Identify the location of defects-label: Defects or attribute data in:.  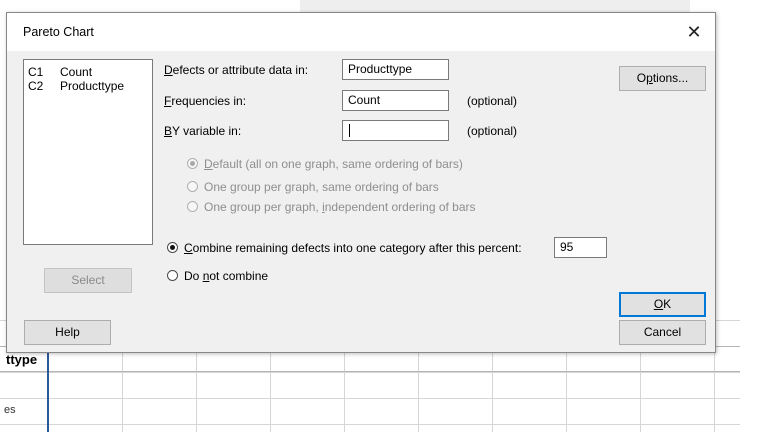
(236, 70).